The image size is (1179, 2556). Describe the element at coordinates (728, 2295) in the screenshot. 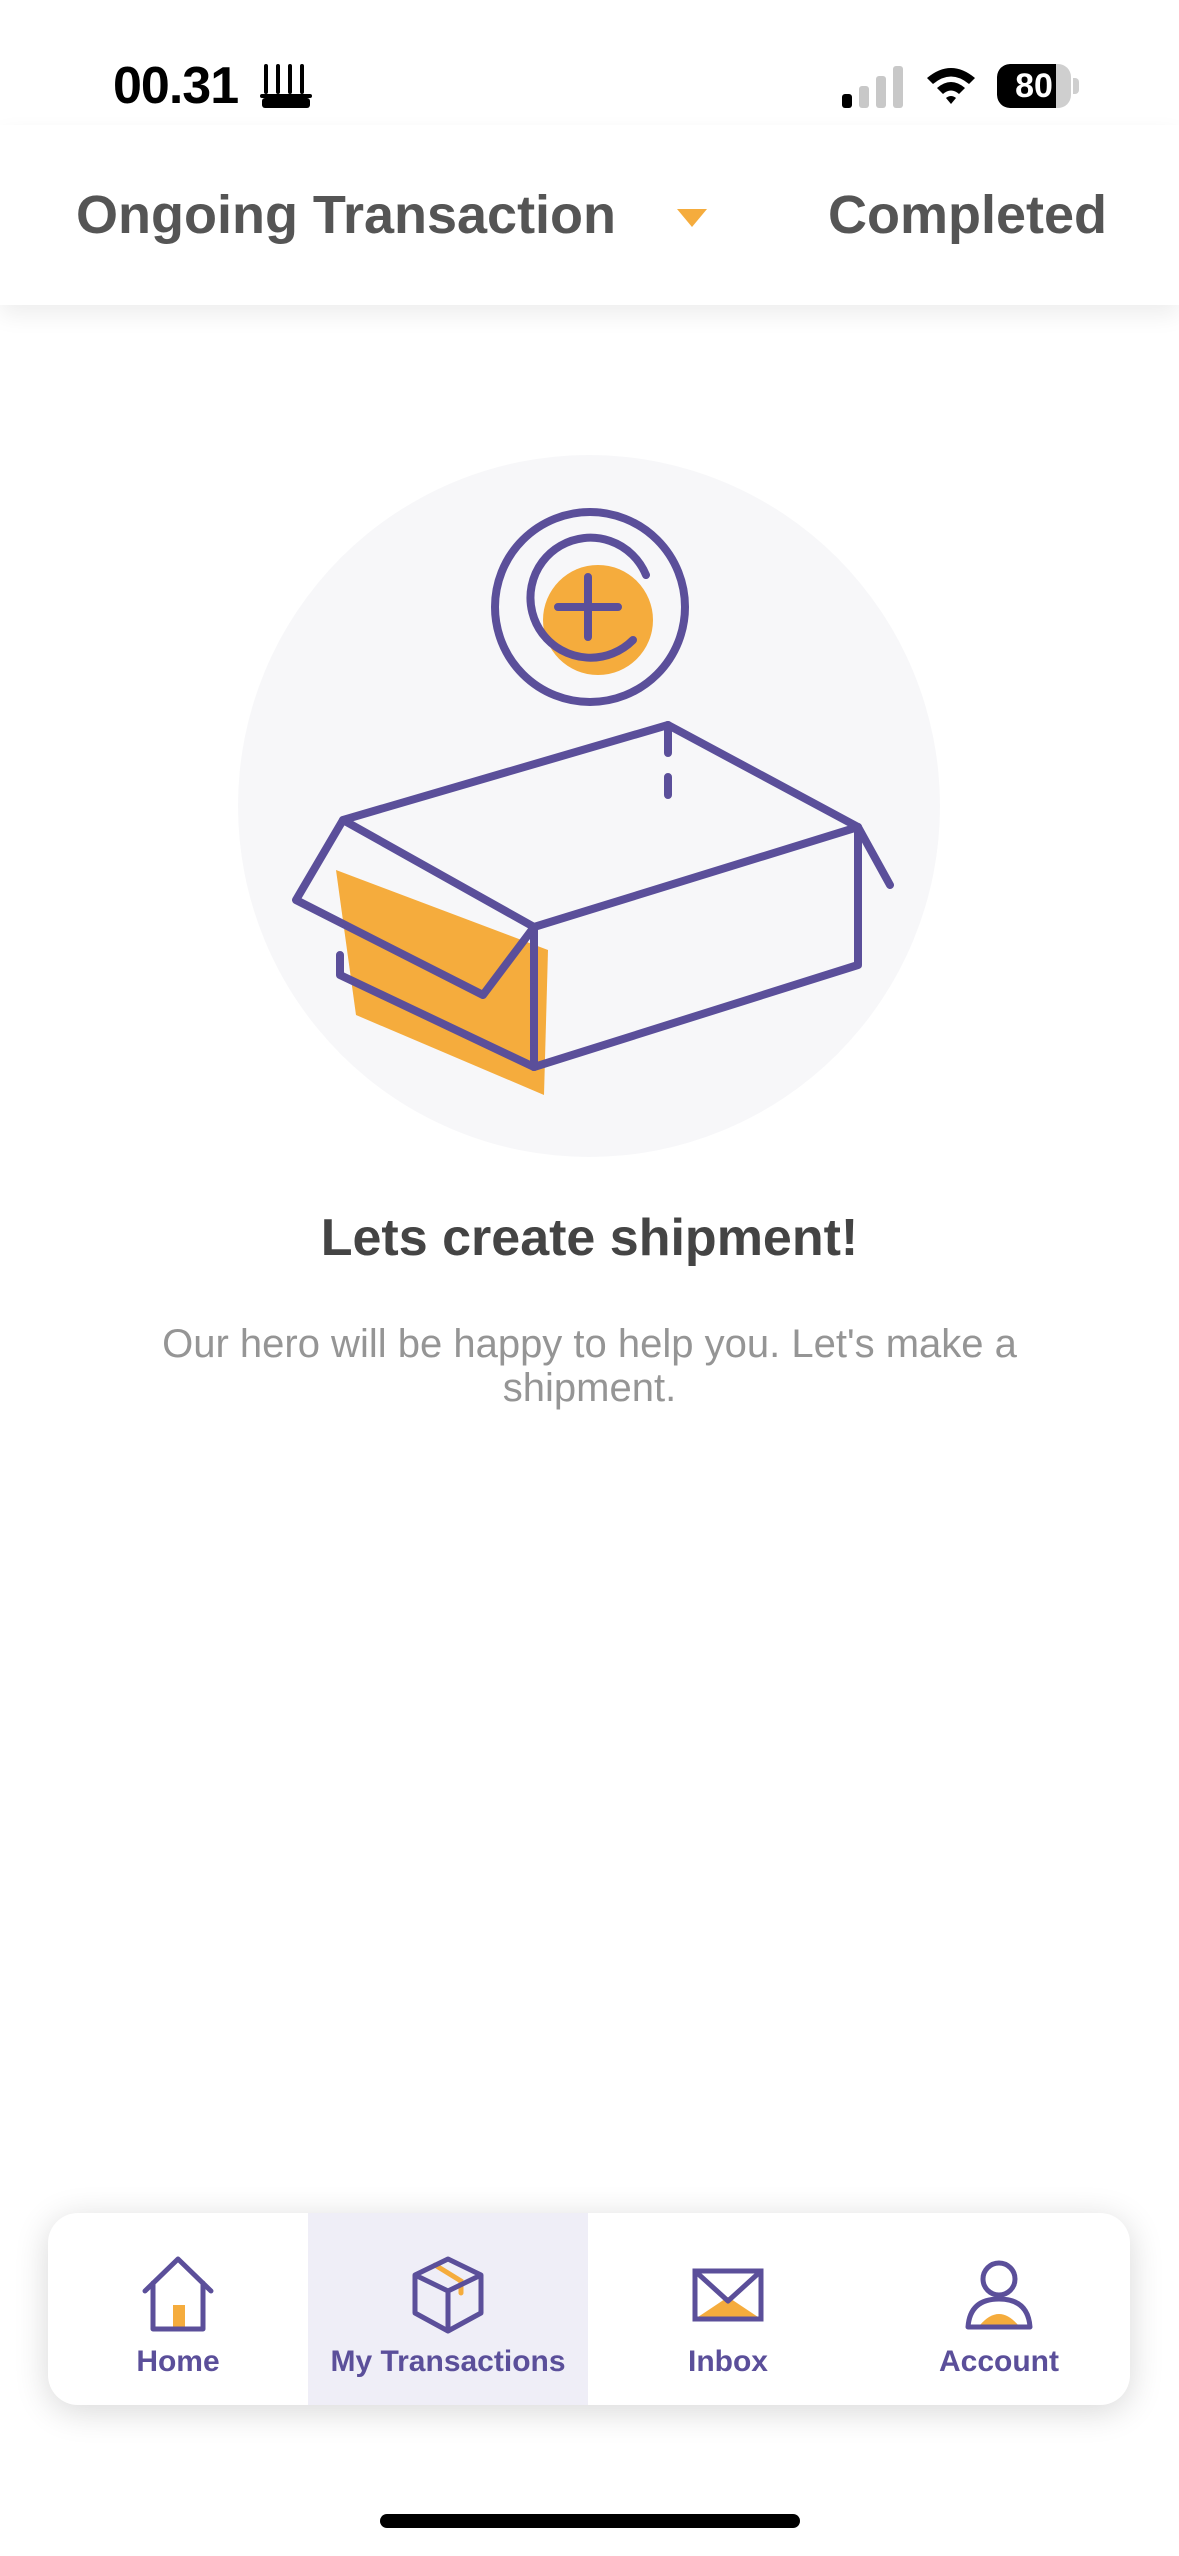

I see `mail-icon` at that location.